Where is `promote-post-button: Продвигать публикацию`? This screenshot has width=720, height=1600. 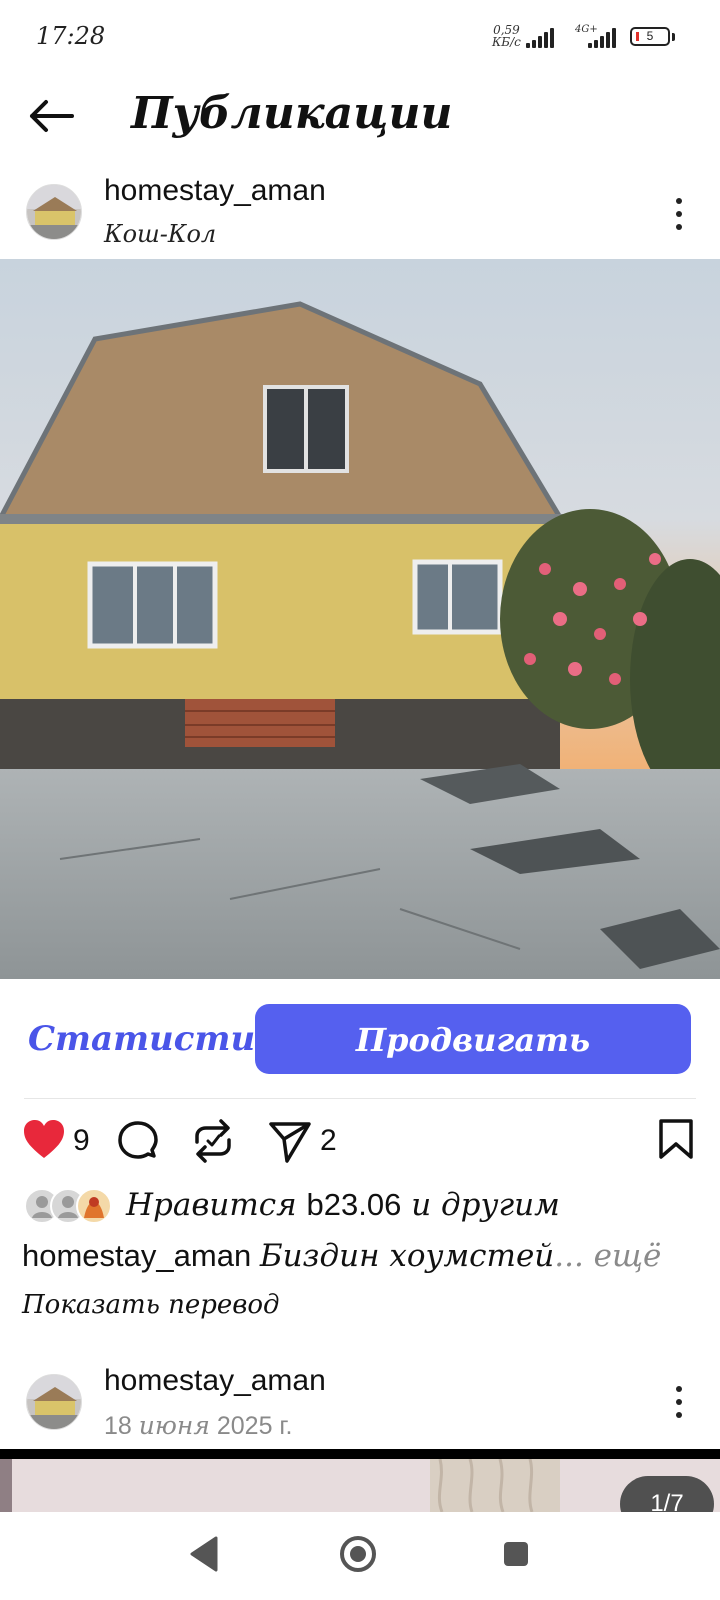 promote-post-button: Продвигать публикацию is located at coordinates (473, 1066).